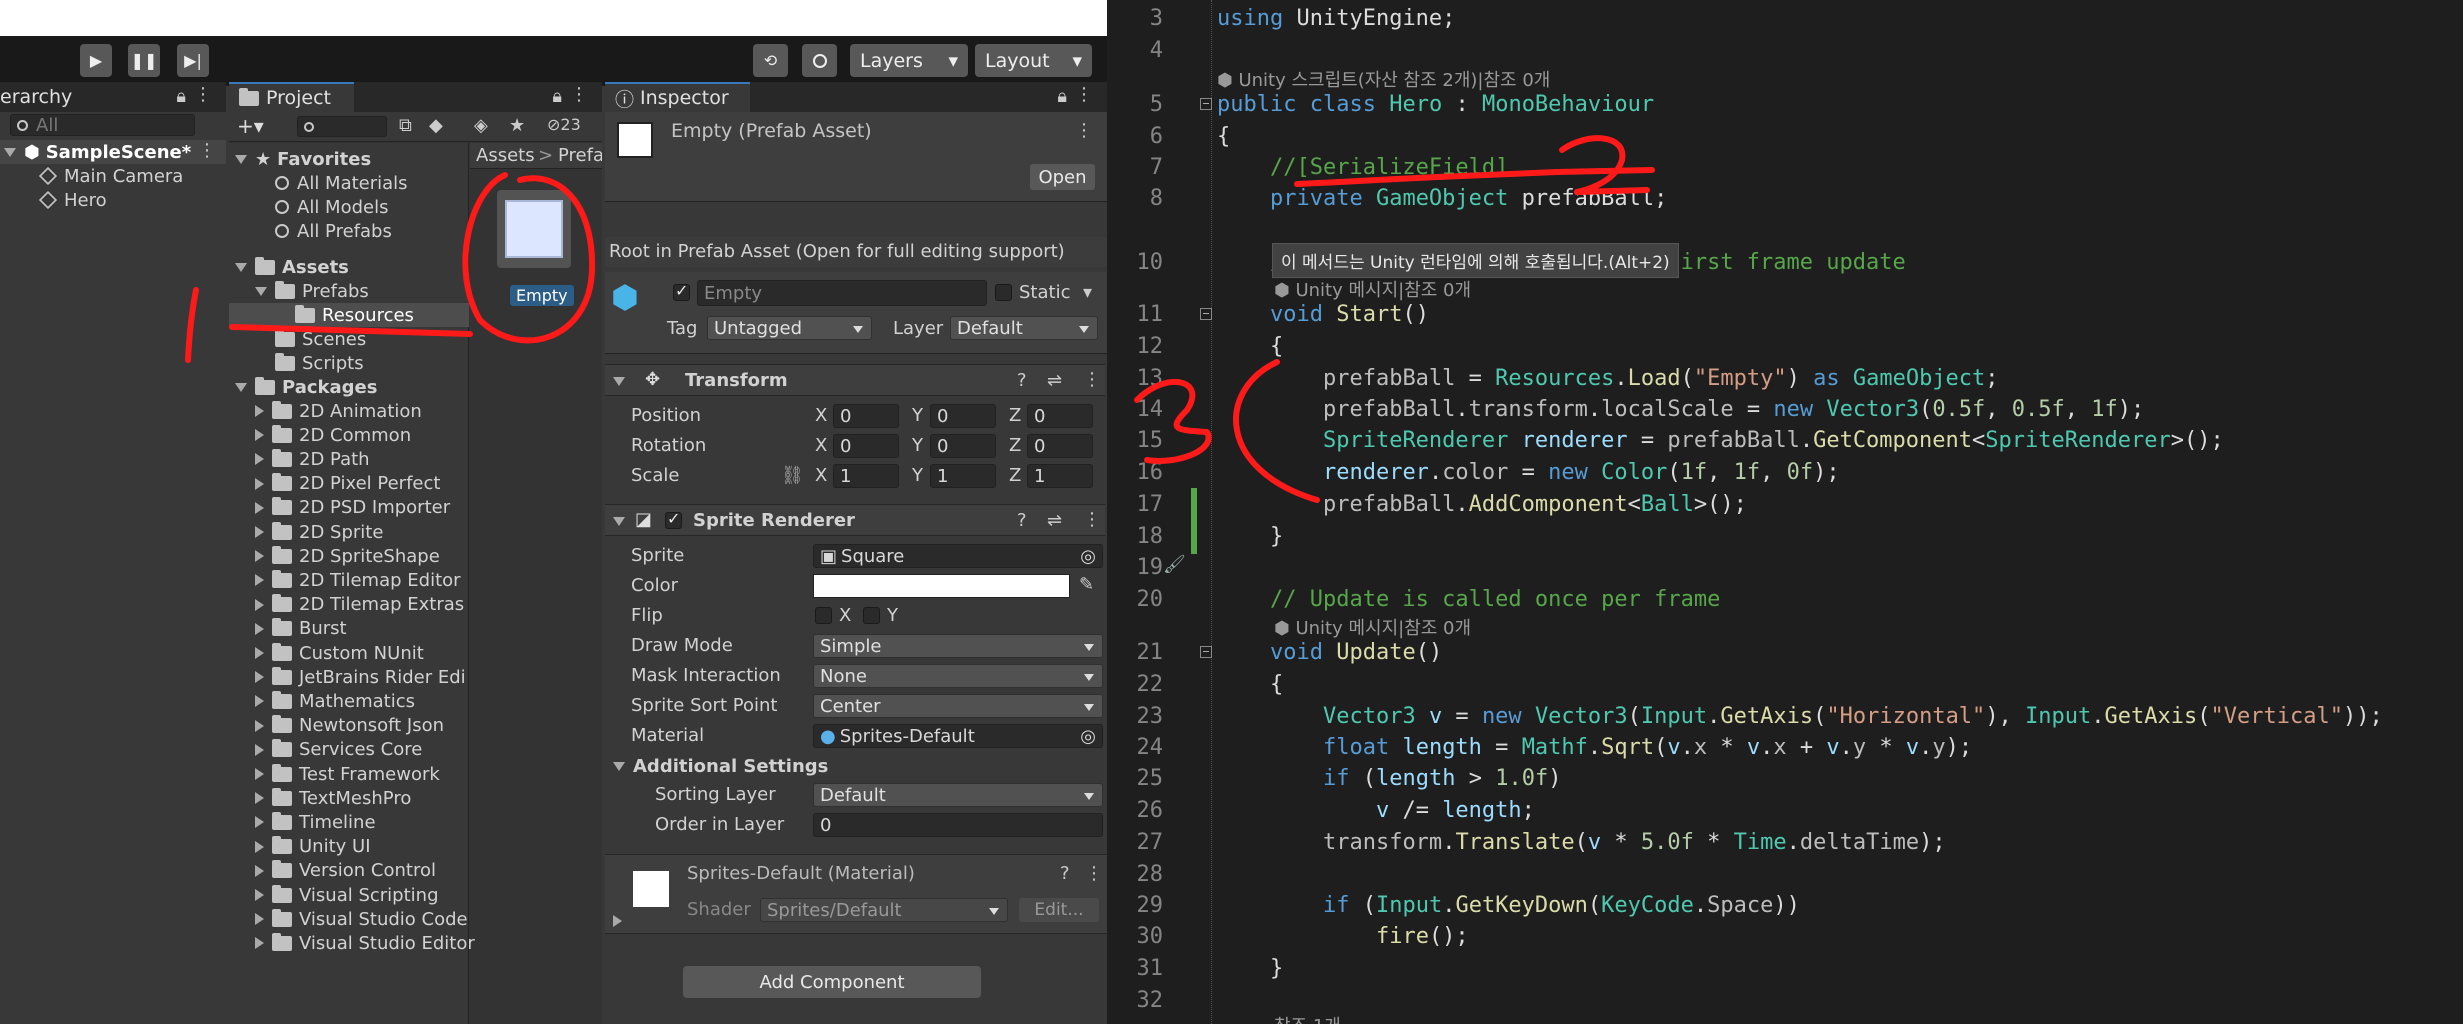  What do you see at coordinates (390, 267) in the screenshot?
I see `annotation-overlay: 1` at bounding box center [390, 267].